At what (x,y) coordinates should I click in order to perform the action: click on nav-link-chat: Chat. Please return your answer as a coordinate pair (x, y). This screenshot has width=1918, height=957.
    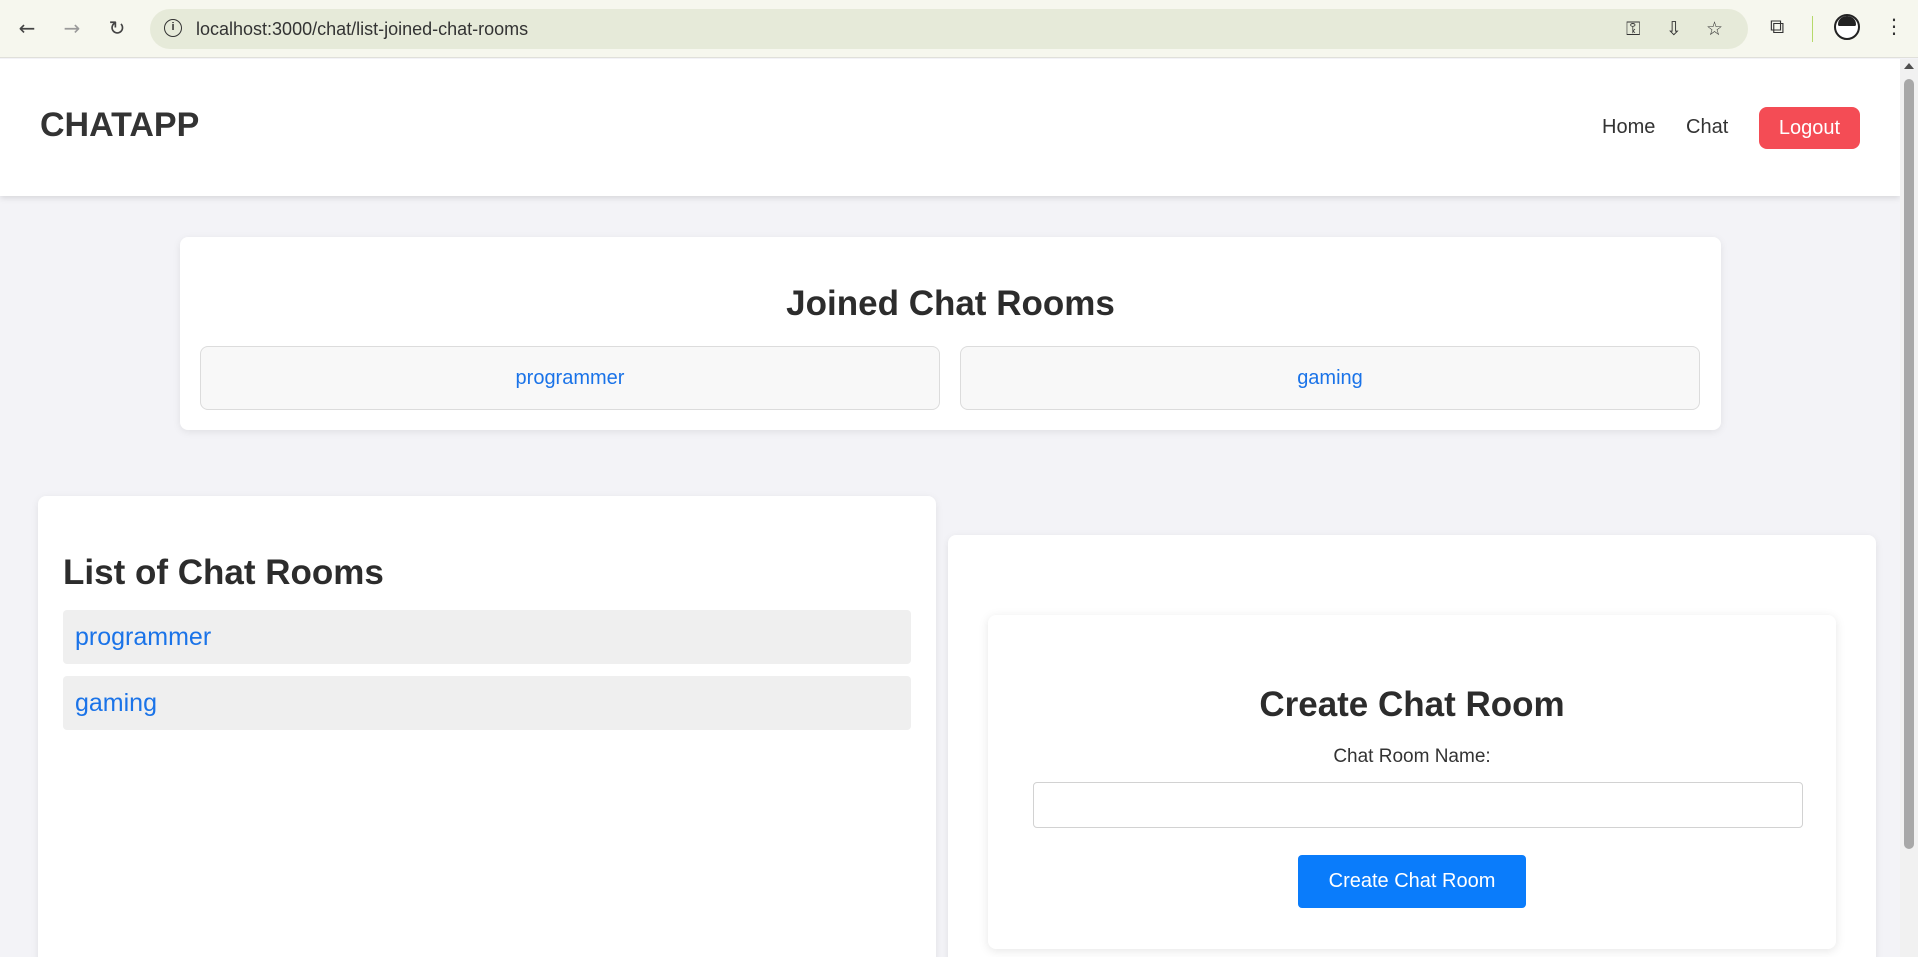
    Looking at the image, I should click on (1707, 127).